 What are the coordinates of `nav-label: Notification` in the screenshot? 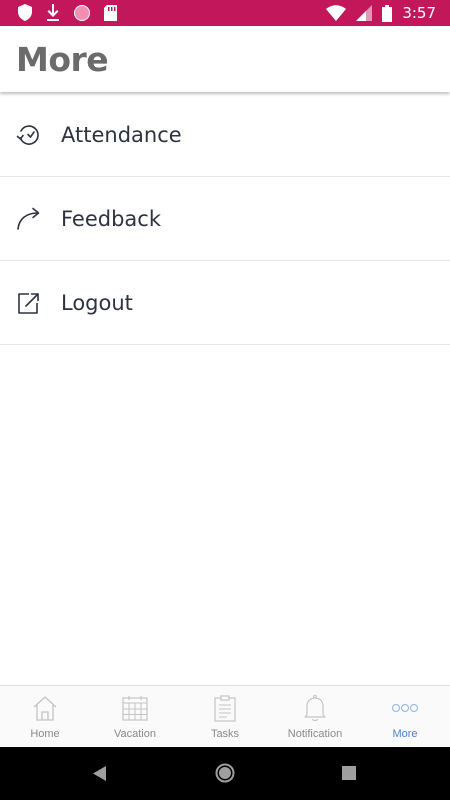 It's located at (315, 734).